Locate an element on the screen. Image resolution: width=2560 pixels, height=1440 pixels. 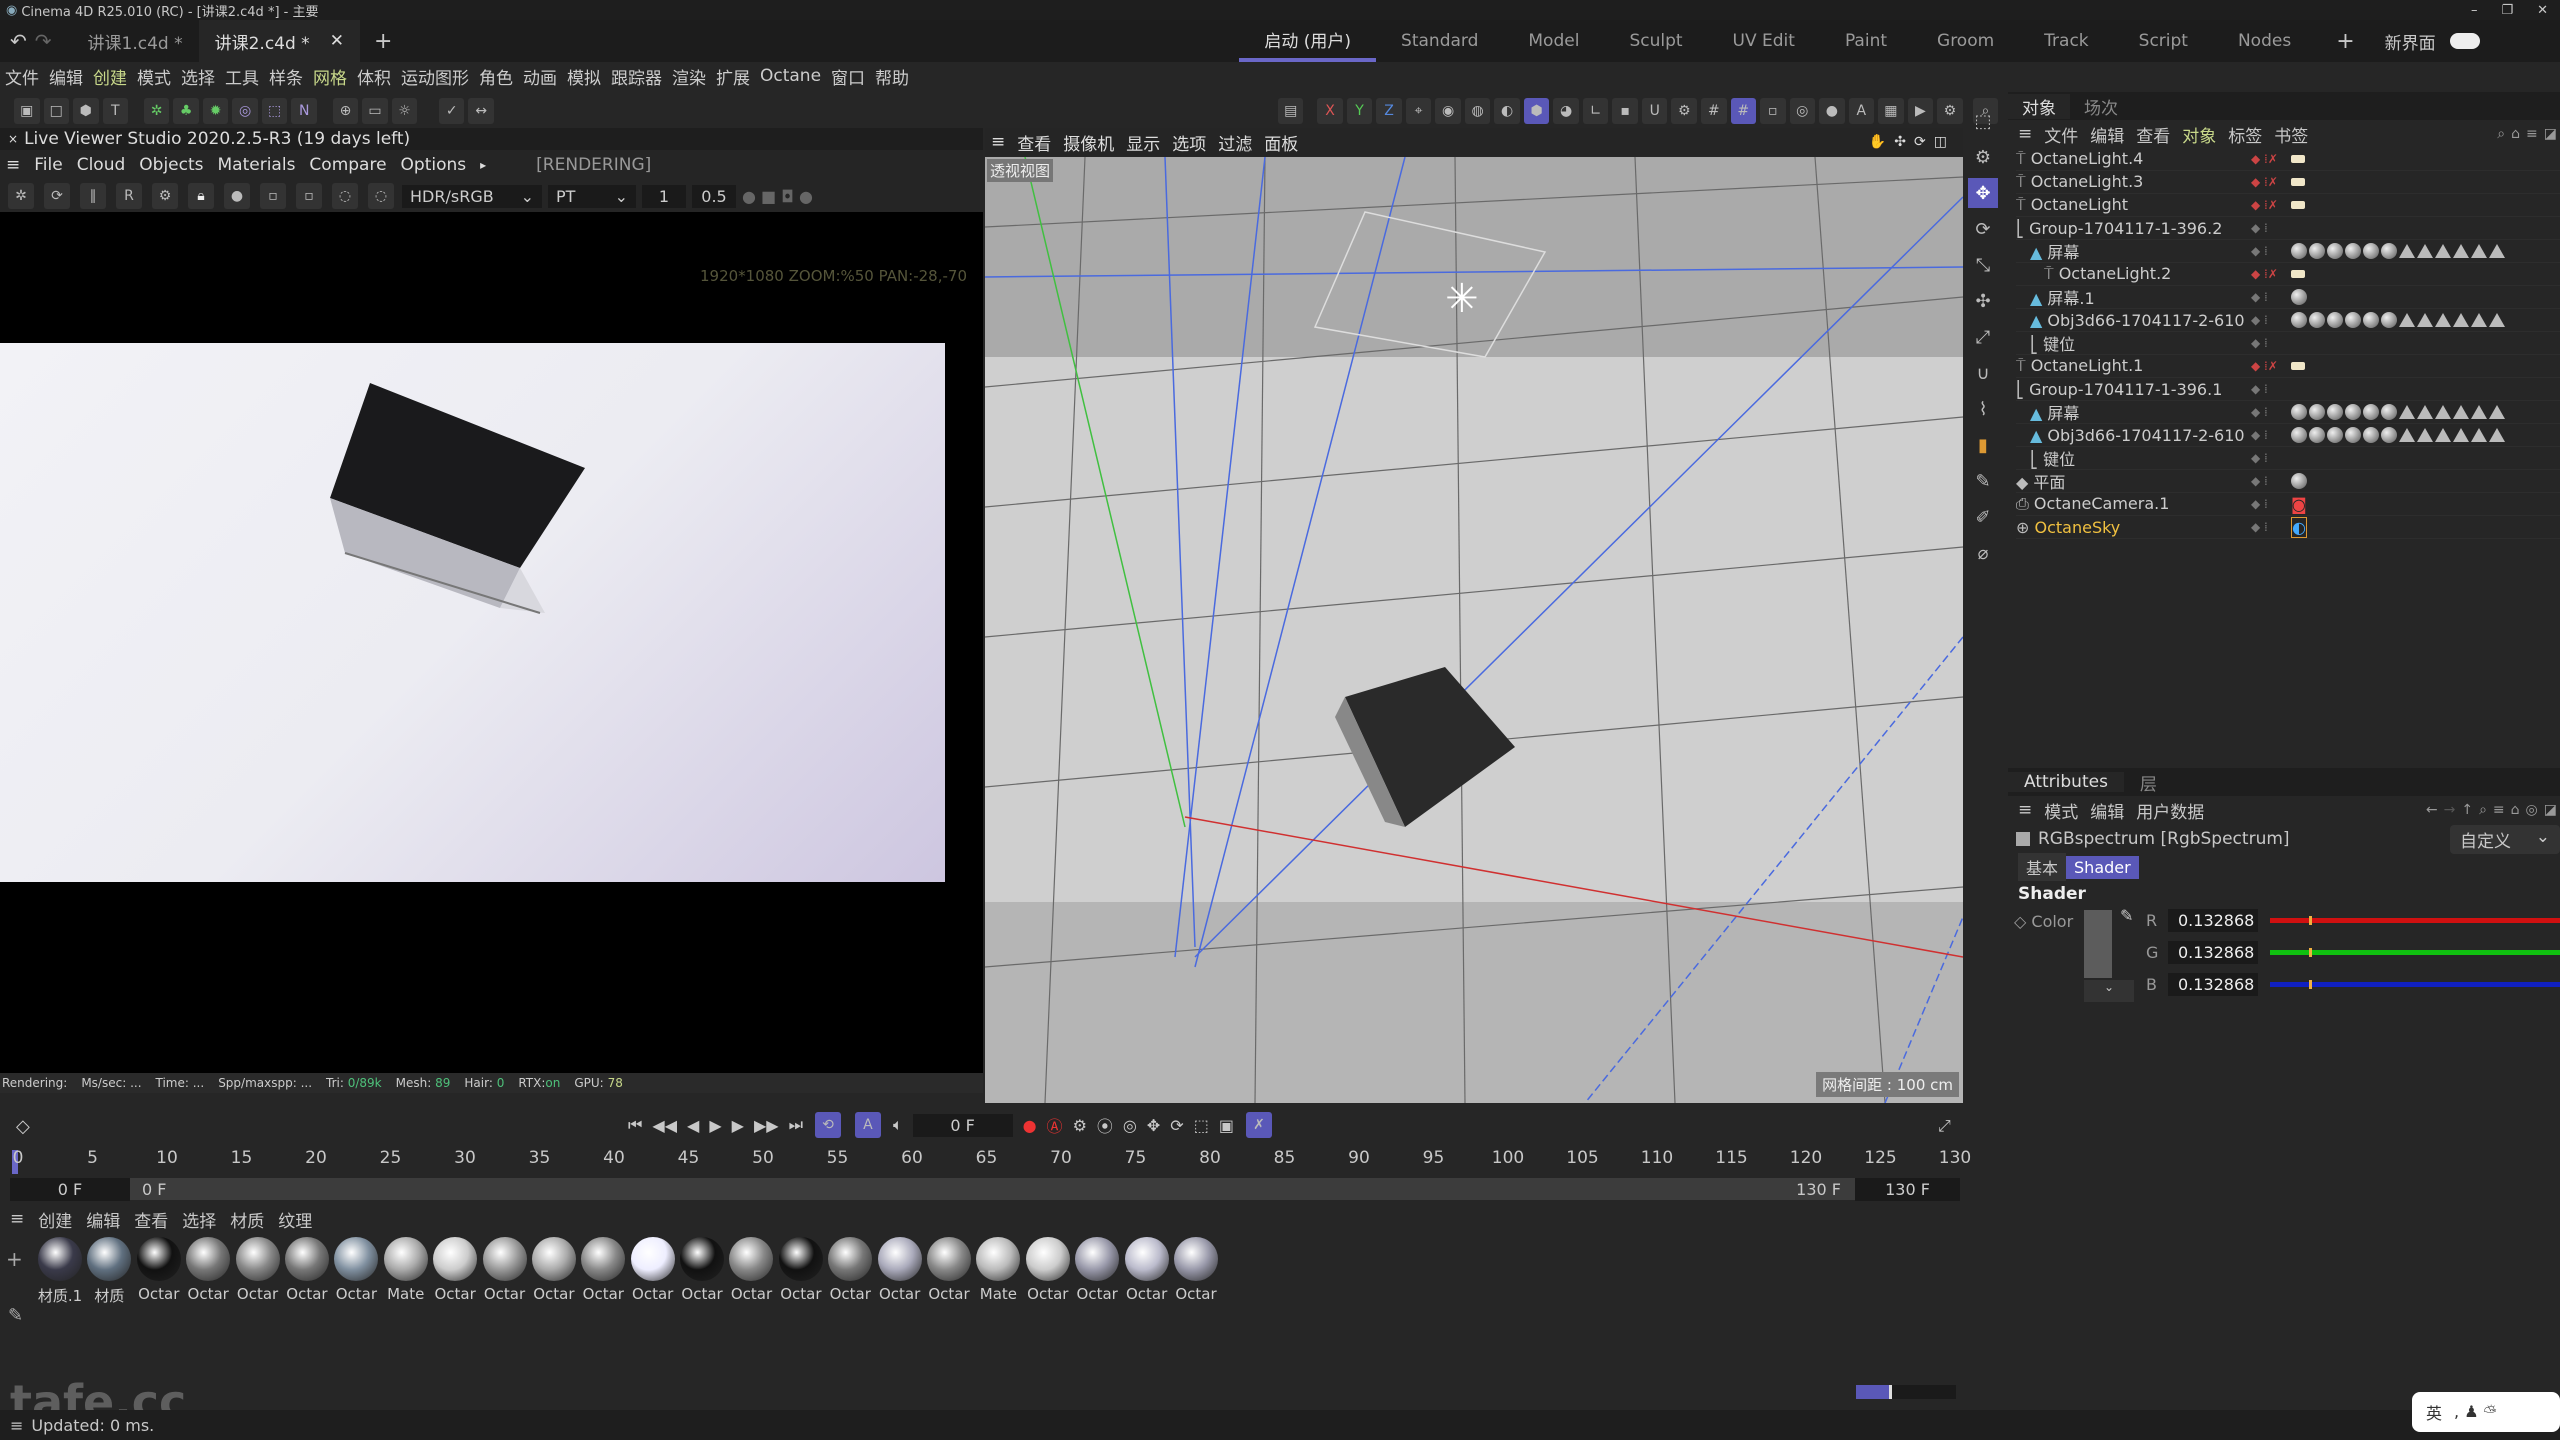
object-row: ⎣ 键位 ◆ ⁞ is located at coordinates (2288, 458).